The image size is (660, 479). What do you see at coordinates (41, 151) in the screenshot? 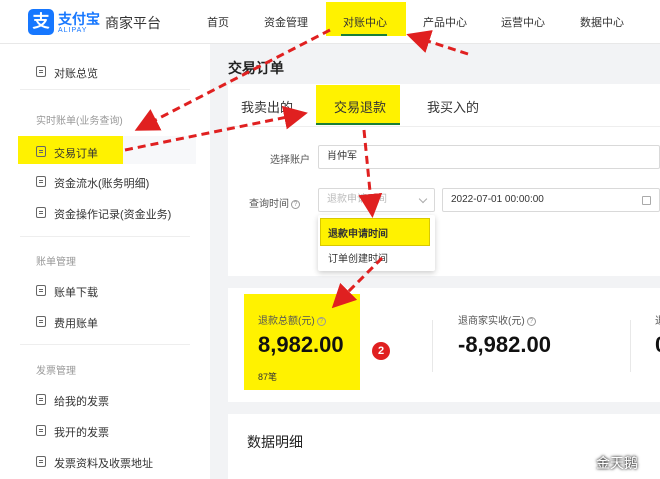
I see `orders-icon` at bounding box center [41, 151].